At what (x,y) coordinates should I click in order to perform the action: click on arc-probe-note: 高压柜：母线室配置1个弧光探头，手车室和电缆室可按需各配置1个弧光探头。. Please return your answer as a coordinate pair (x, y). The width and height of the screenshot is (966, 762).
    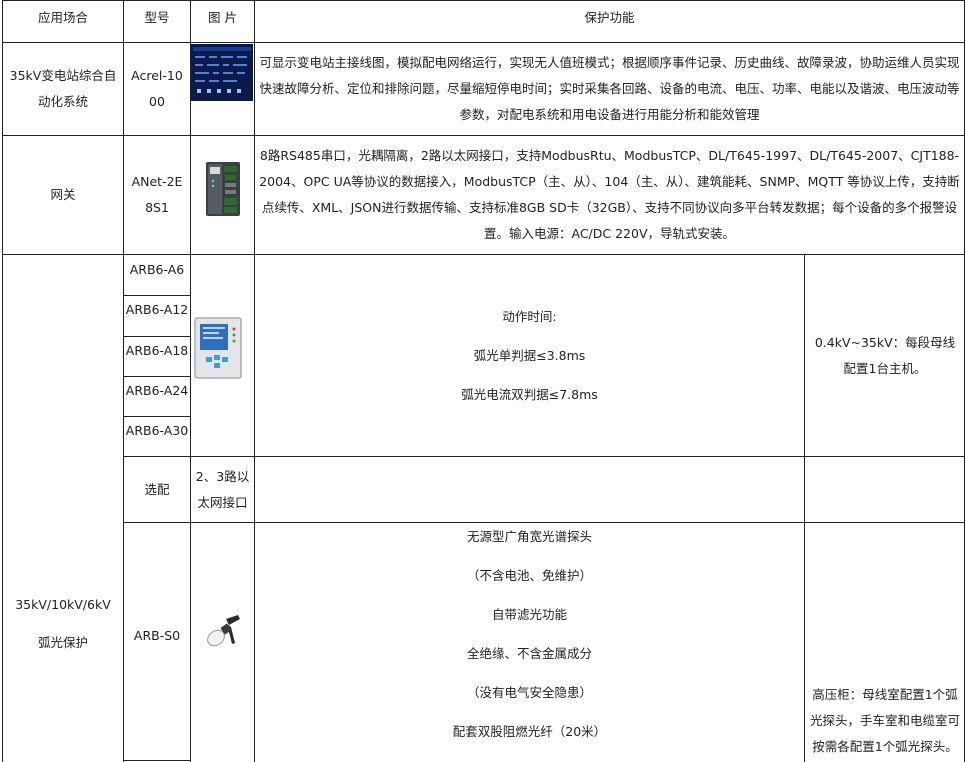
    Looking at the image, I should click on (884, 720).